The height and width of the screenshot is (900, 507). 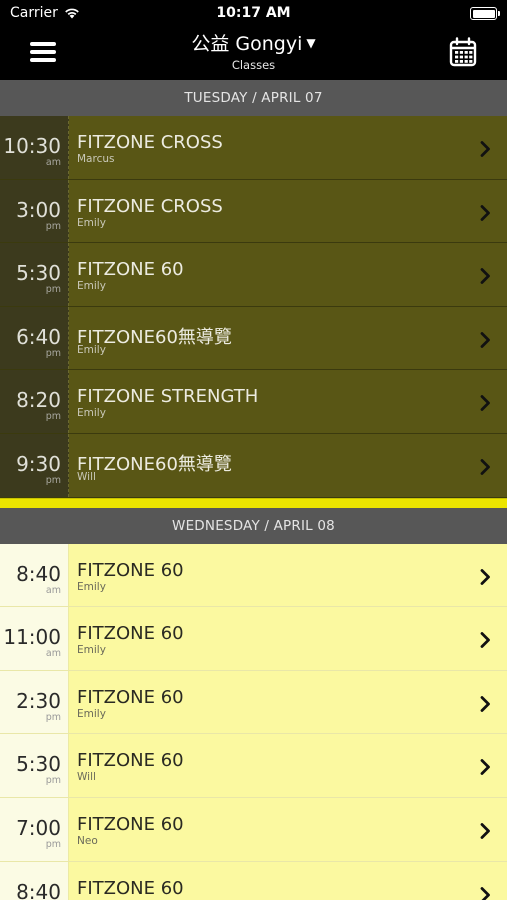 I want to click on class-row: 5:30 pm FITZONE 60 Emily, so click(x=253, y=275).